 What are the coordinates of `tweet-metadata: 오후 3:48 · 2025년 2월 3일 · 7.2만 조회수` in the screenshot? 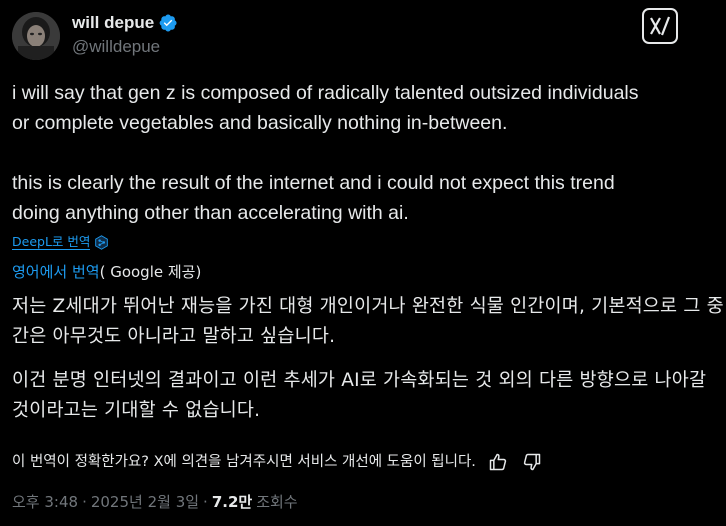 It's located at (155, 502).